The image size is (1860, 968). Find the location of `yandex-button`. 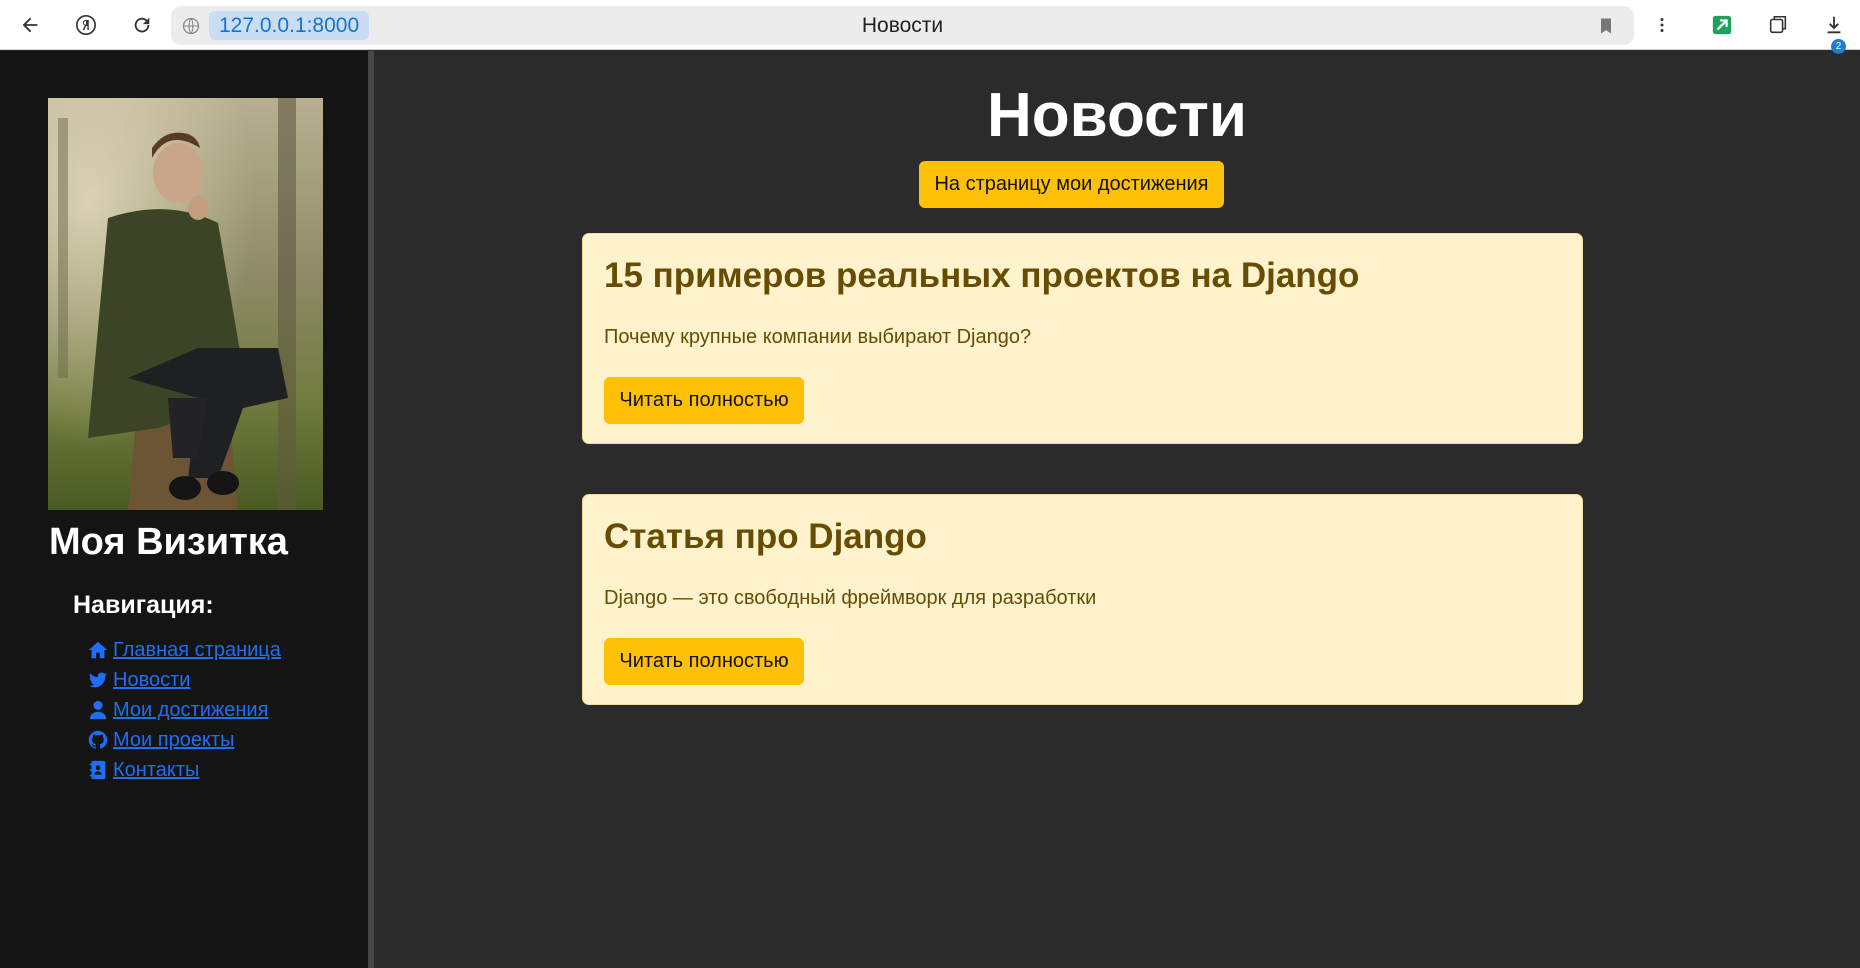

yandex-button is located at coordinates (86, 25).